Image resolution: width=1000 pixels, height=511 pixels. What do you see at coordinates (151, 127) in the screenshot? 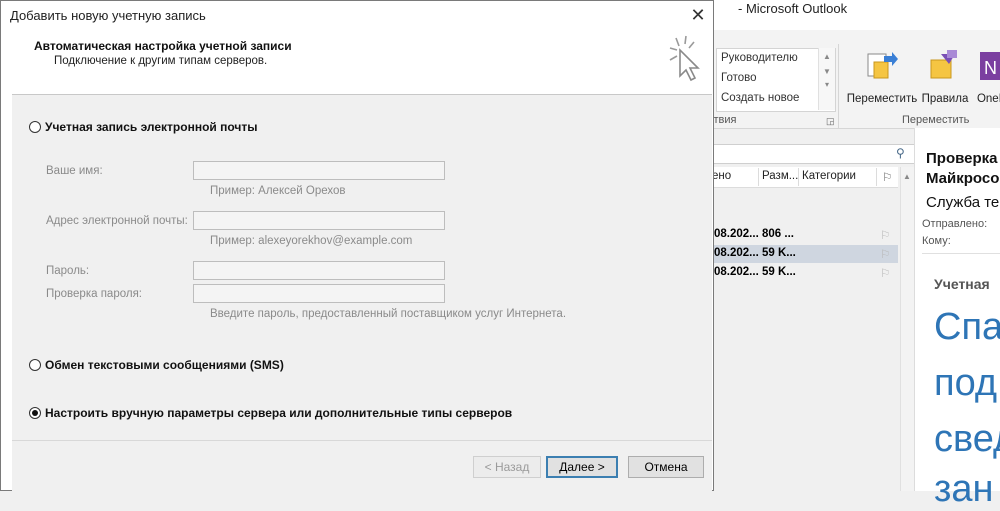
I see `radio-email-label: Учетная запись электронной почты` at bounding box center [151, 127].